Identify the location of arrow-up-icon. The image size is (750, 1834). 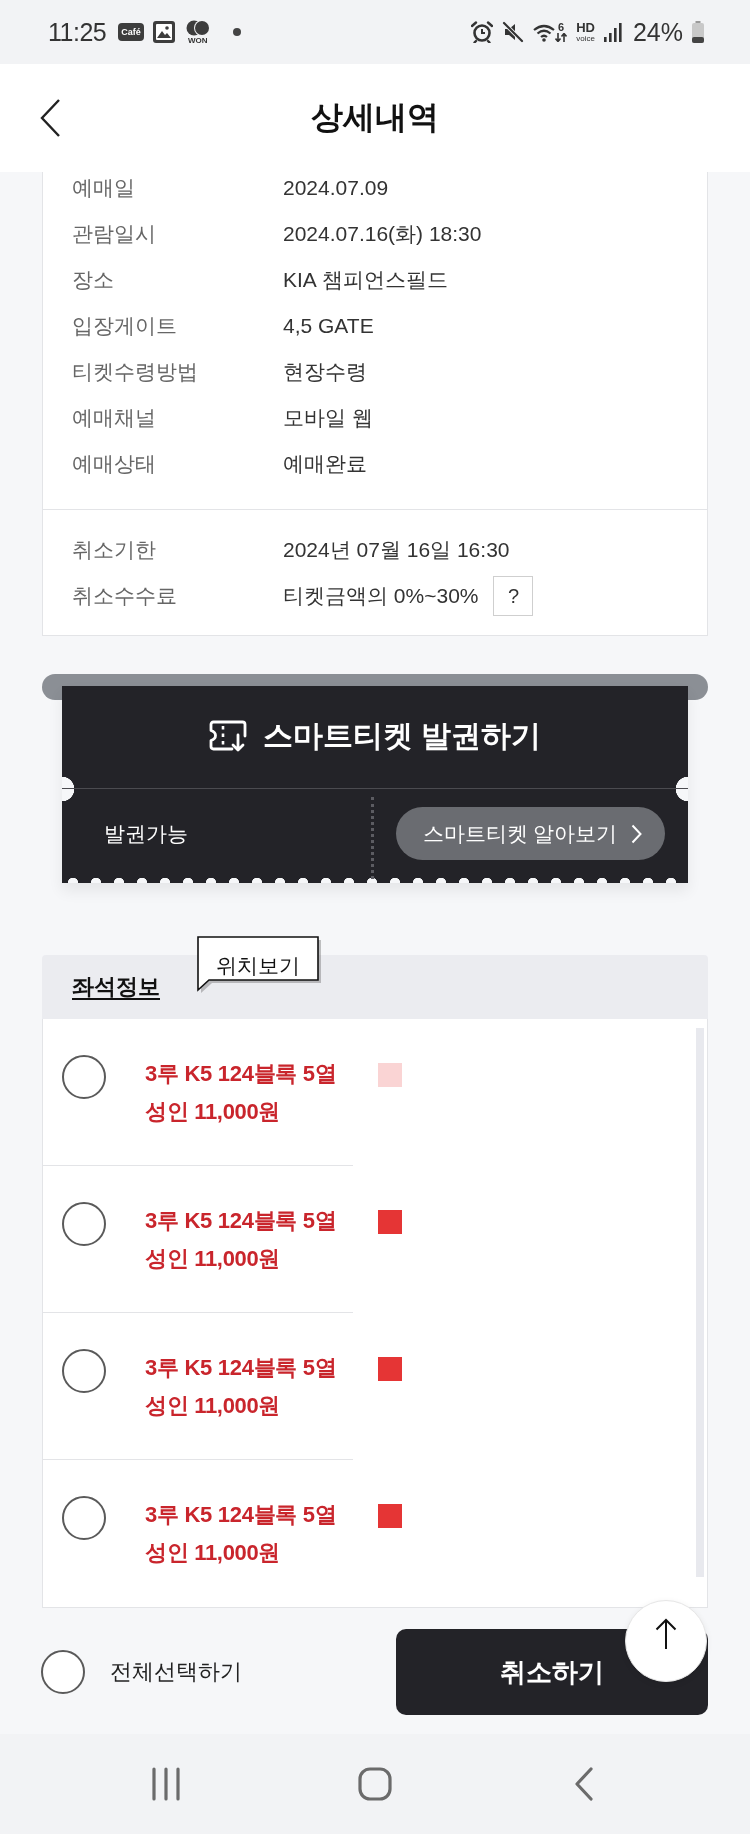
(666, 1634).